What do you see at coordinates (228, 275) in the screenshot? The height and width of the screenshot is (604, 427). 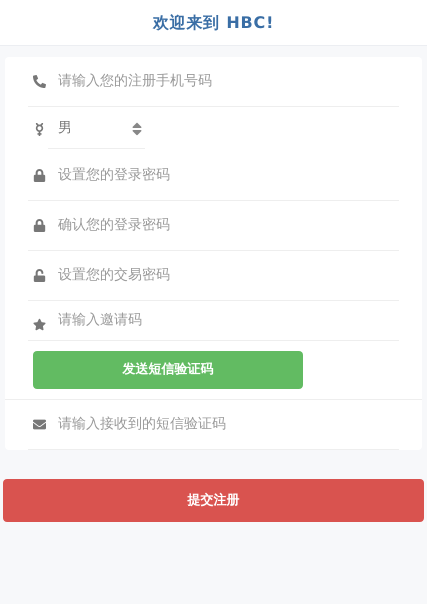 I see `text-field: 设置您的交易密码` at bounding box center [228, 275].